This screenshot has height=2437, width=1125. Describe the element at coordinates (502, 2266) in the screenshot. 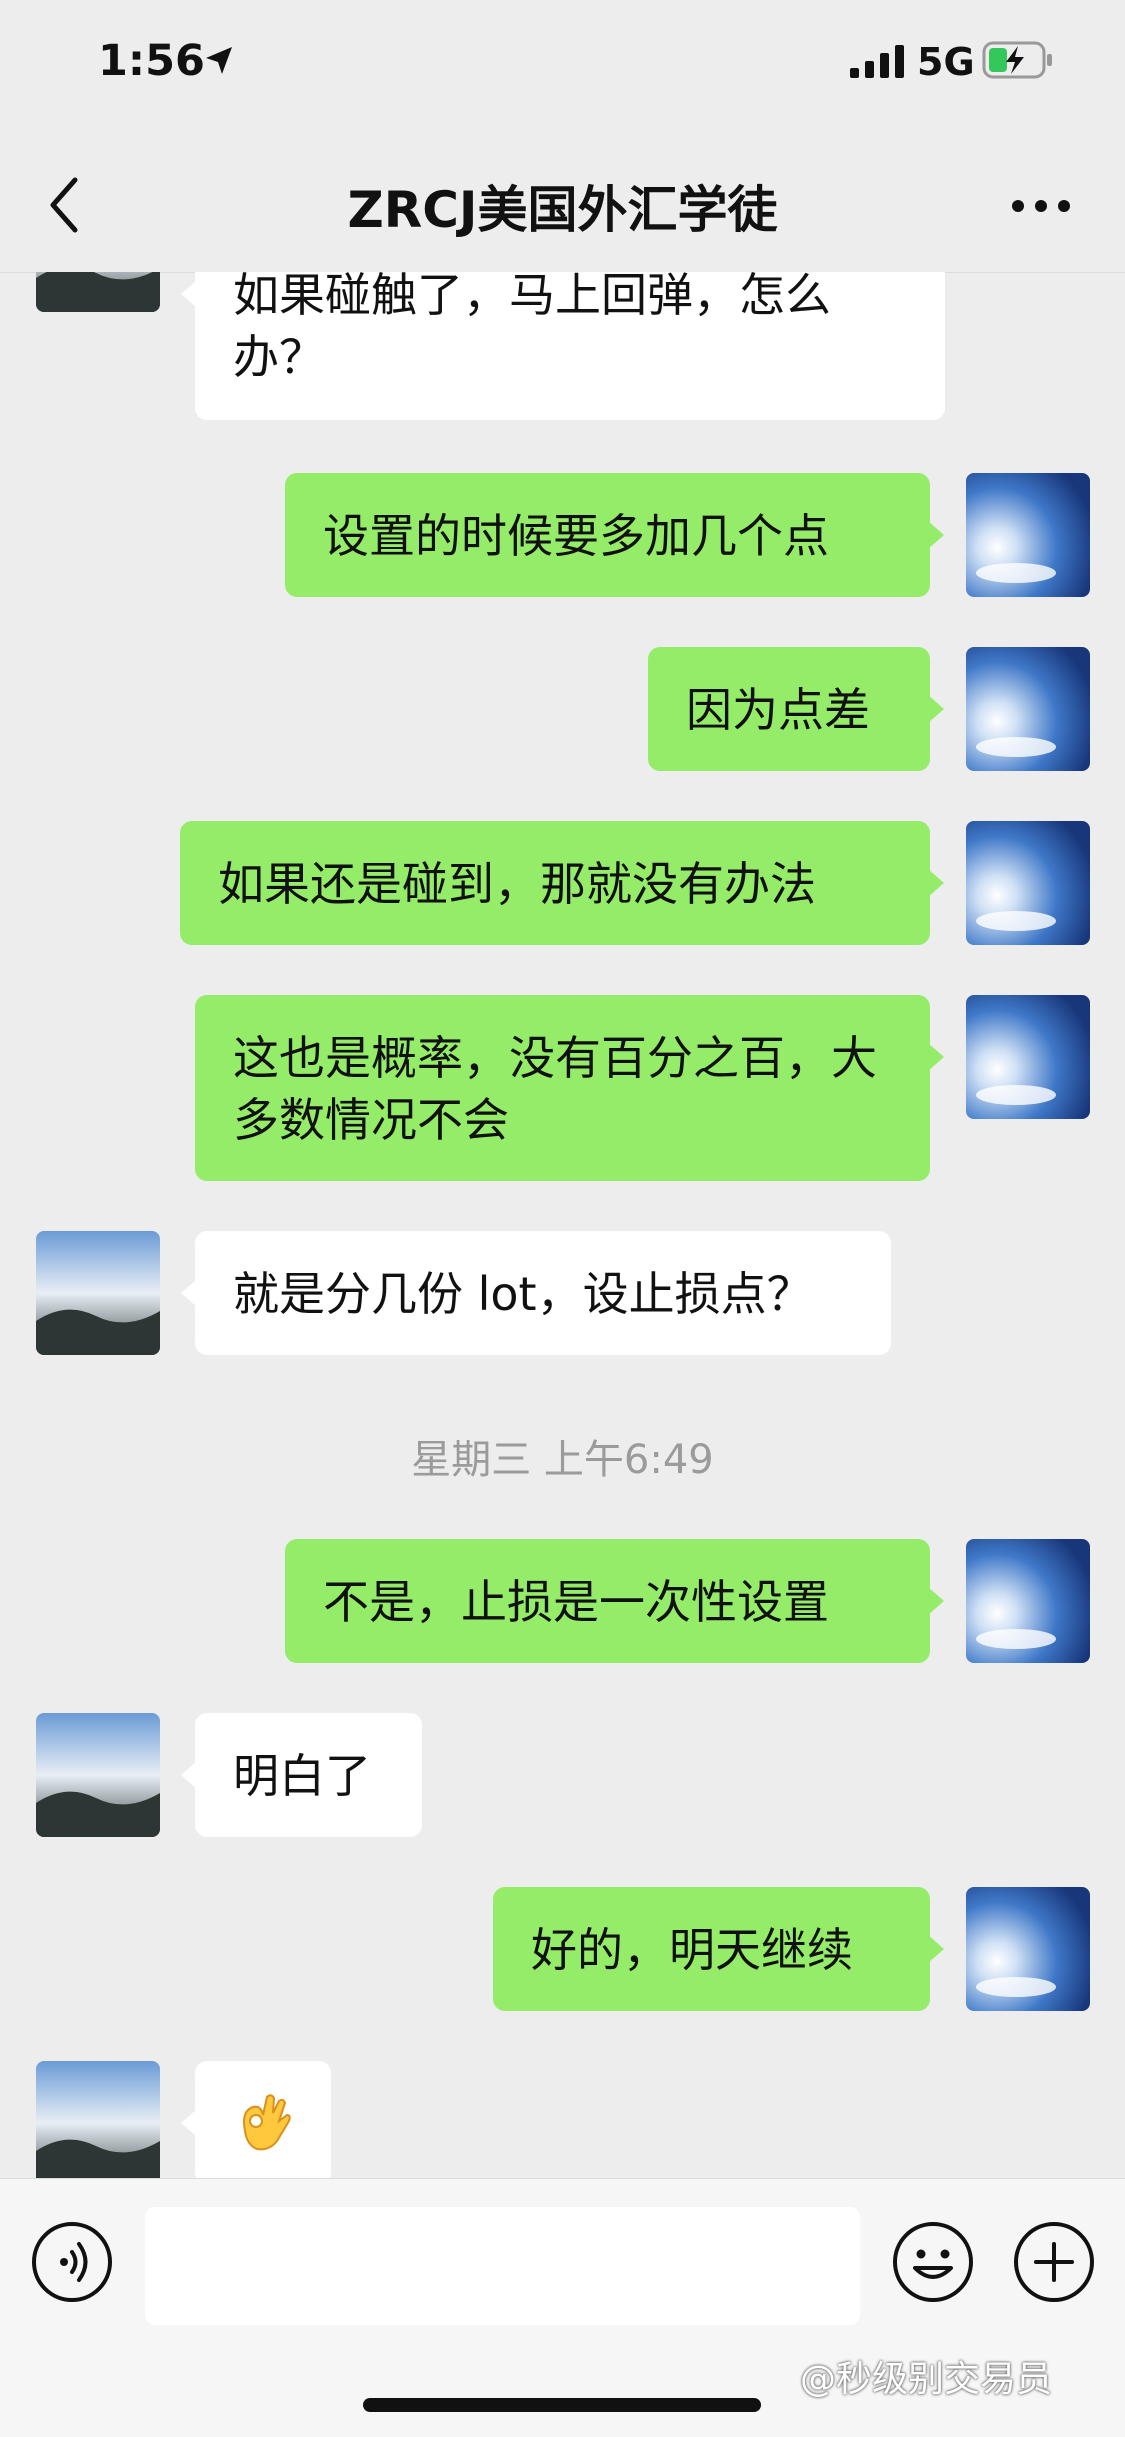

I see `message-input` at that location.